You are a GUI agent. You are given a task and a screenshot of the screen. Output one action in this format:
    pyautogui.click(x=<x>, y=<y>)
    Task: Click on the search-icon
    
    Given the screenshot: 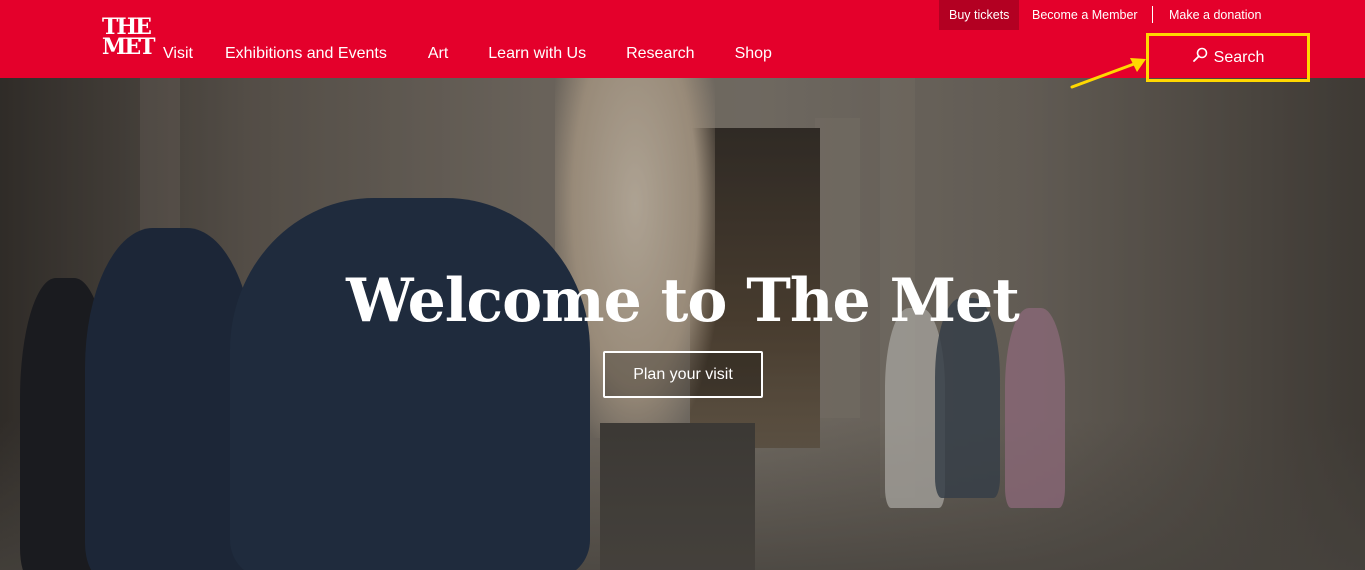 What is the action you would take?
    pyautogui.click(x=1200, y=57)
    